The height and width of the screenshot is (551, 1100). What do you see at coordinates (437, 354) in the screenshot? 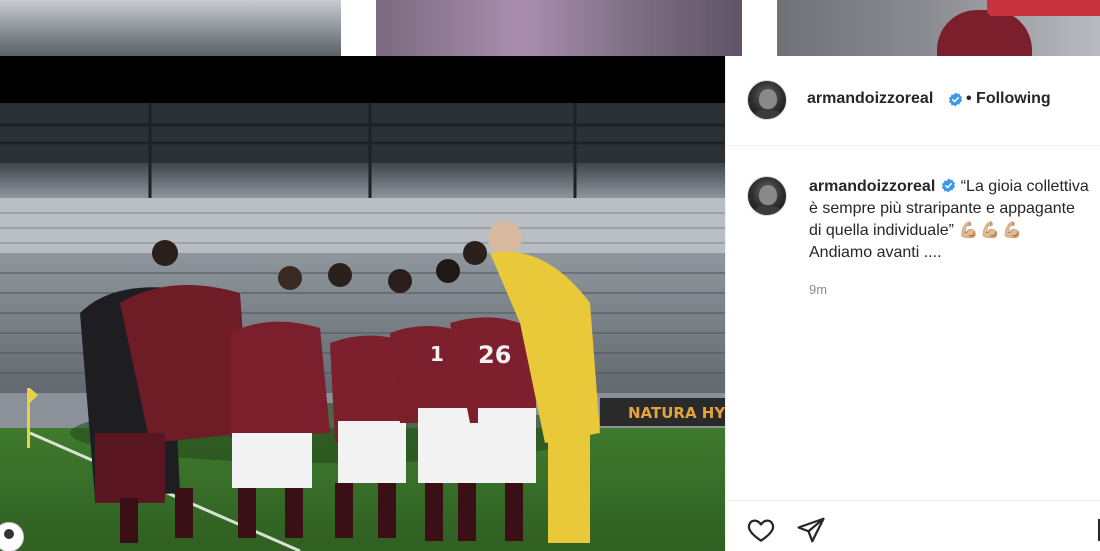
I see `svg-text: 1` at bounding box center [437, 354].